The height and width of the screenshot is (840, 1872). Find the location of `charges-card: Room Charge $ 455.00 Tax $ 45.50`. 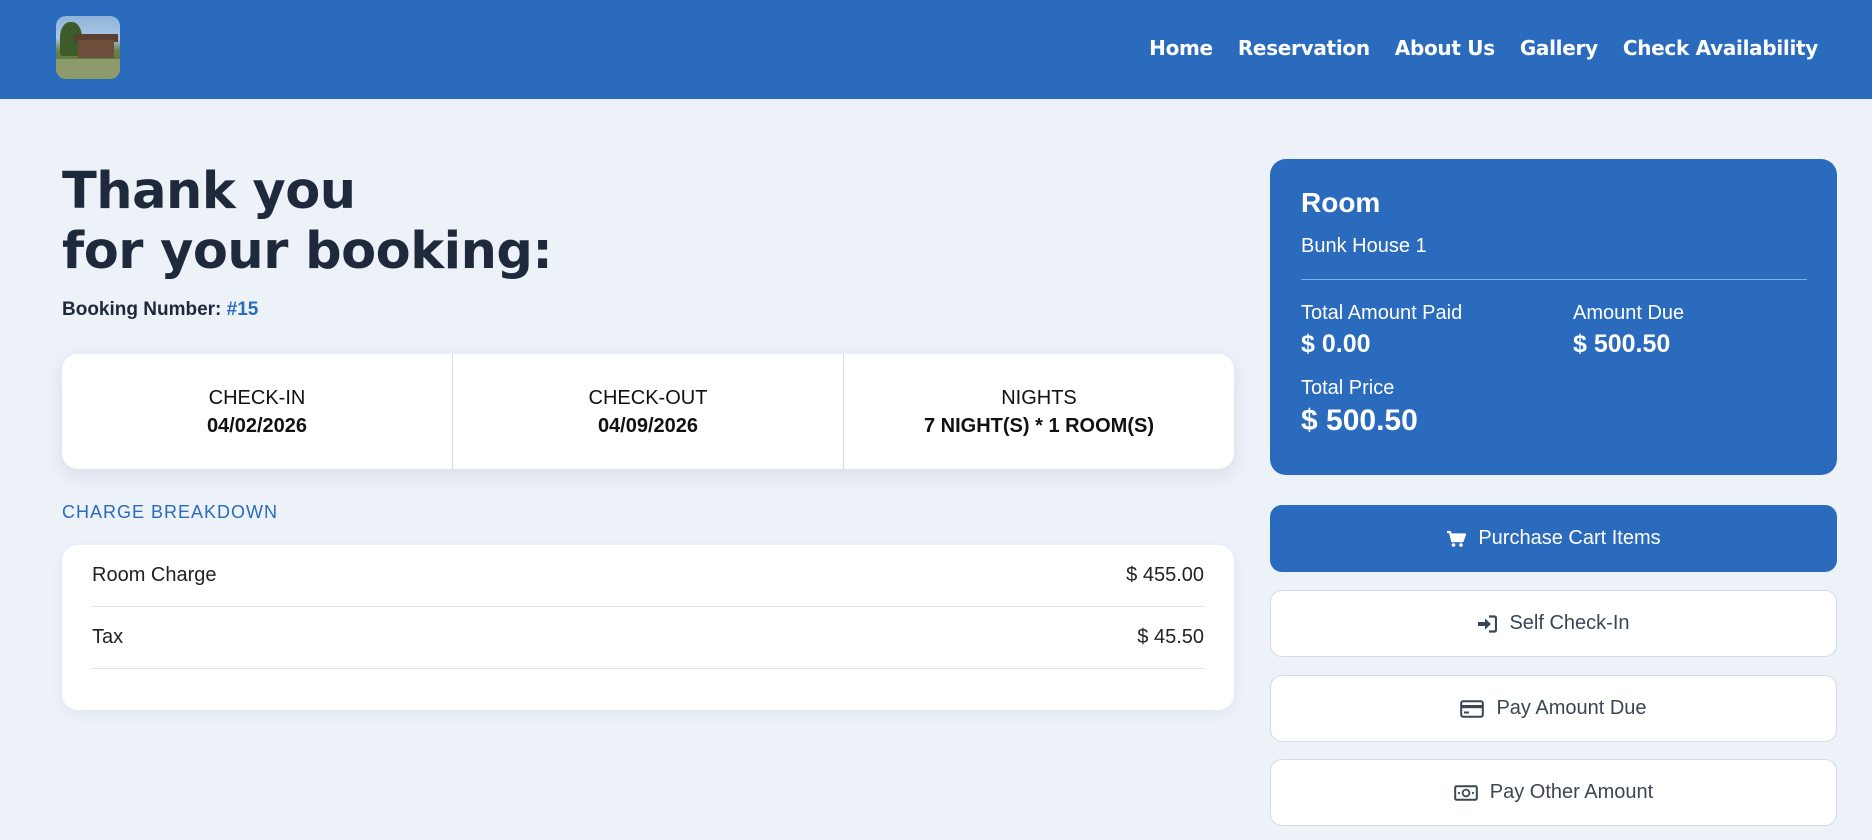

charges-card: Room Charge $ 455.00 Tax $ 45.50 is located at coordinates (648, 627).